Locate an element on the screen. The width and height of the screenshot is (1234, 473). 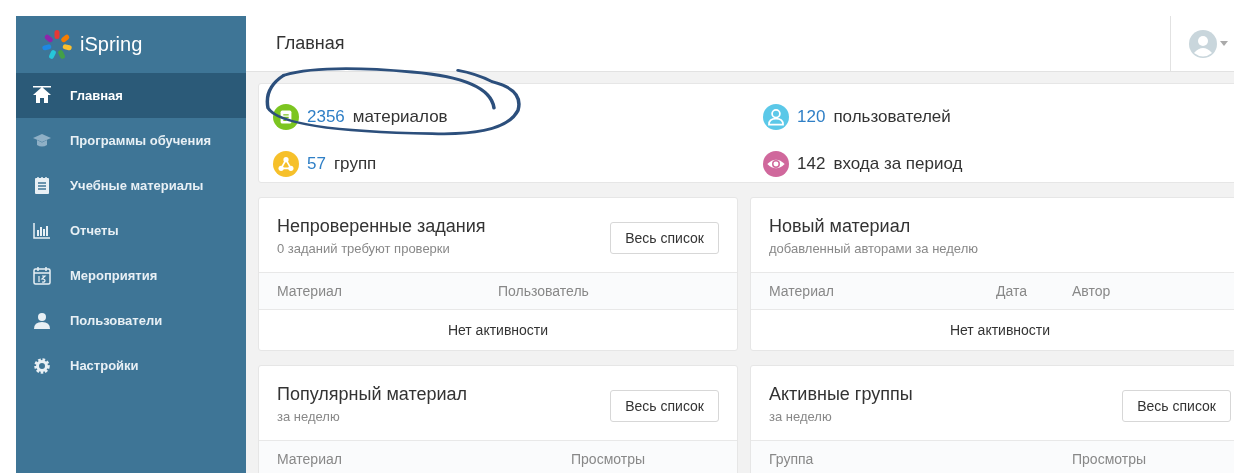
sidebar-item: Пользователи is located at coordinates (131, 320).